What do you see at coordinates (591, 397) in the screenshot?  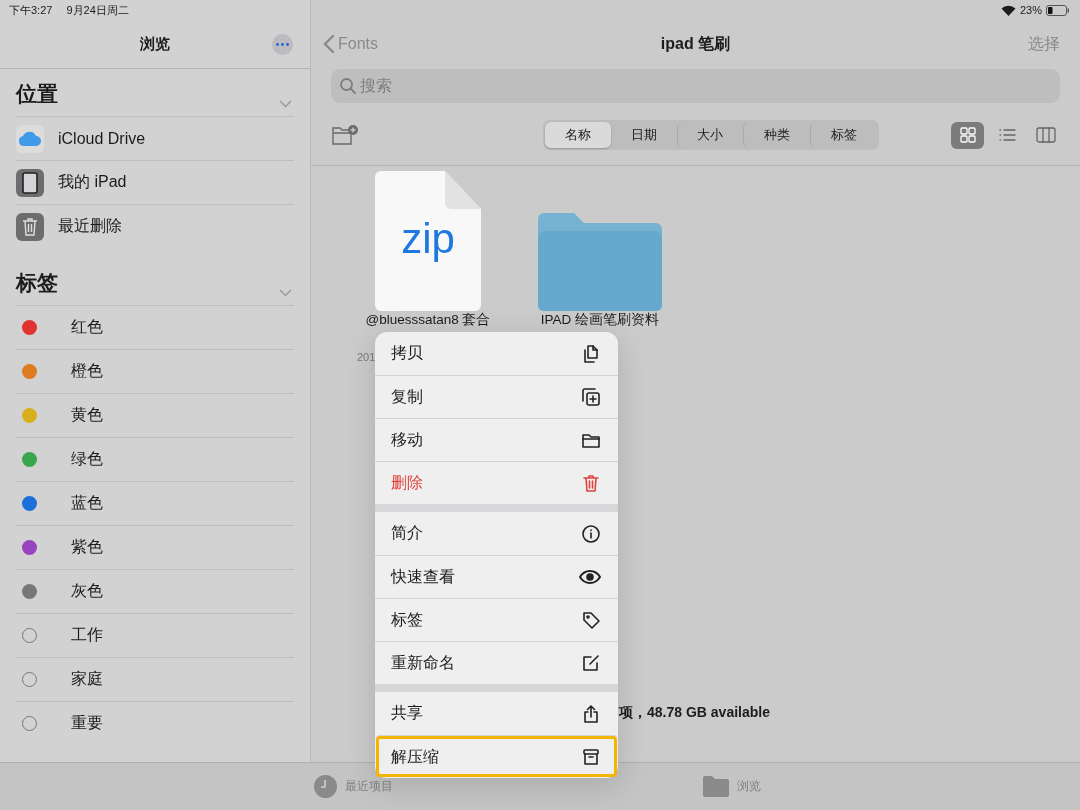 I see `duplicate-icon` at bounding box center [591, 397].